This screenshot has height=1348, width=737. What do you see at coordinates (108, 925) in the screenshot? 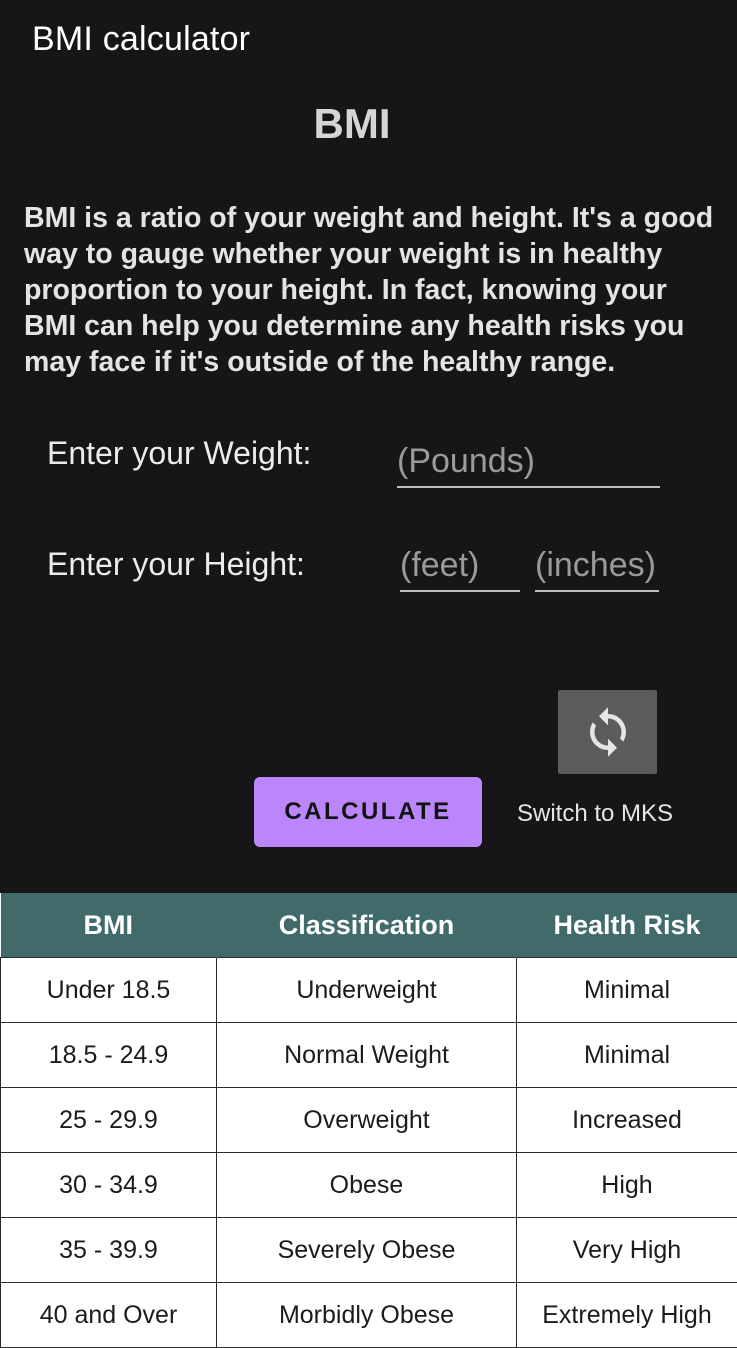
I see `header-bmi: BMI` at bounding box center [108, 925].